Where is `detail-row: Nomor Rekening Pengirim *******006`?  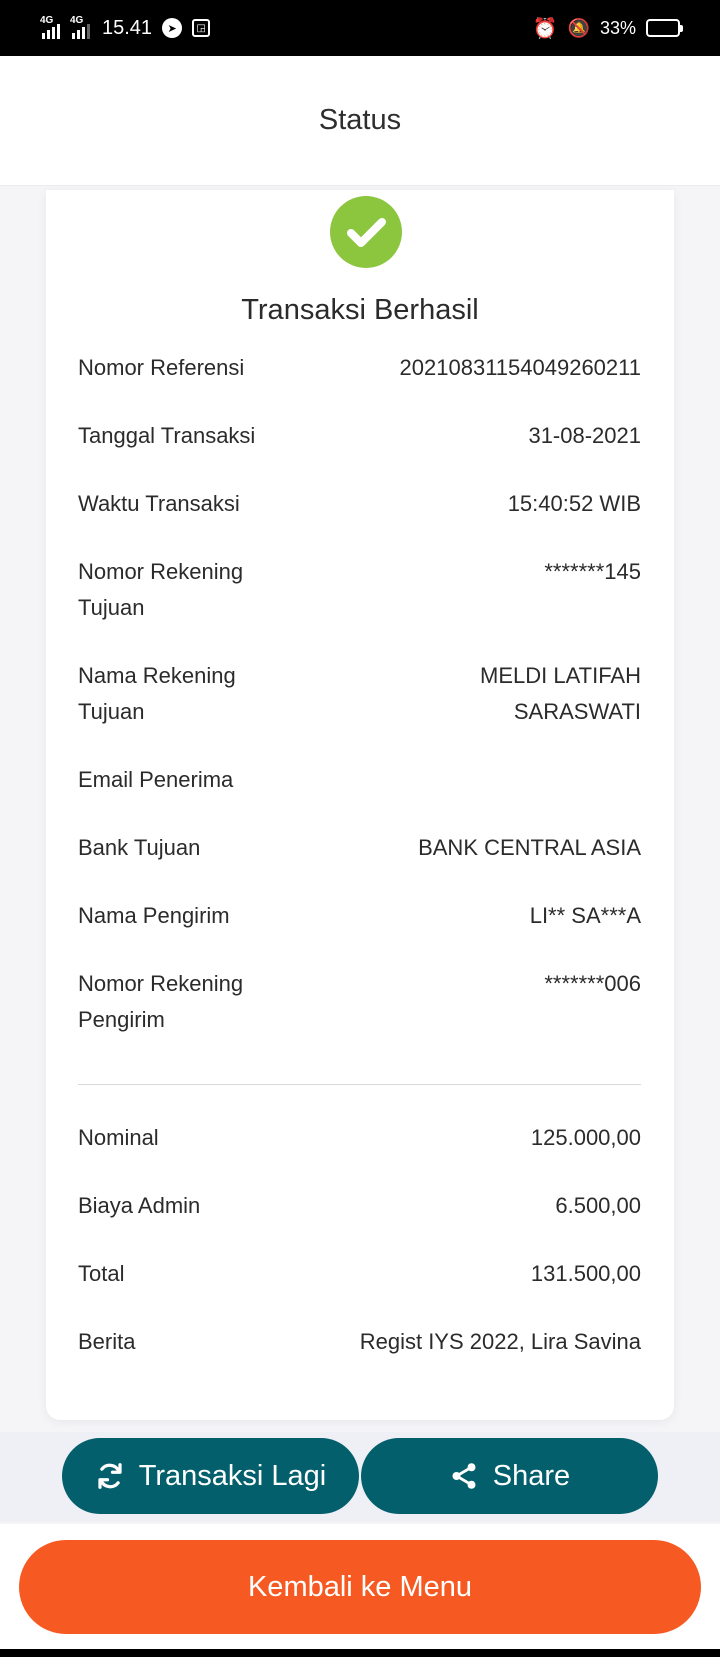
detail-row: Nomor Rekening Pengirim *******006 is located at coordinates (359, 1002).